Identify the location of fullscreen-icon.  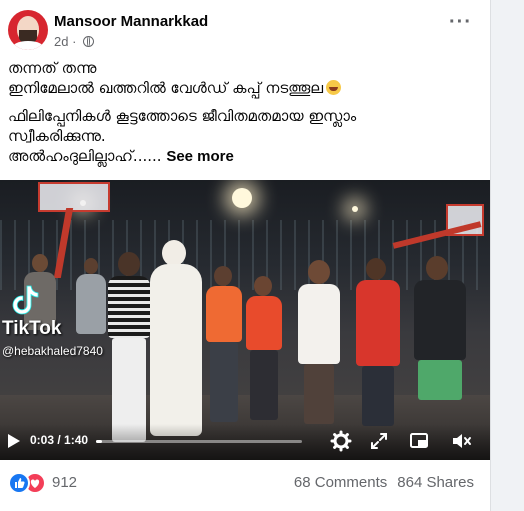
(379, 441).